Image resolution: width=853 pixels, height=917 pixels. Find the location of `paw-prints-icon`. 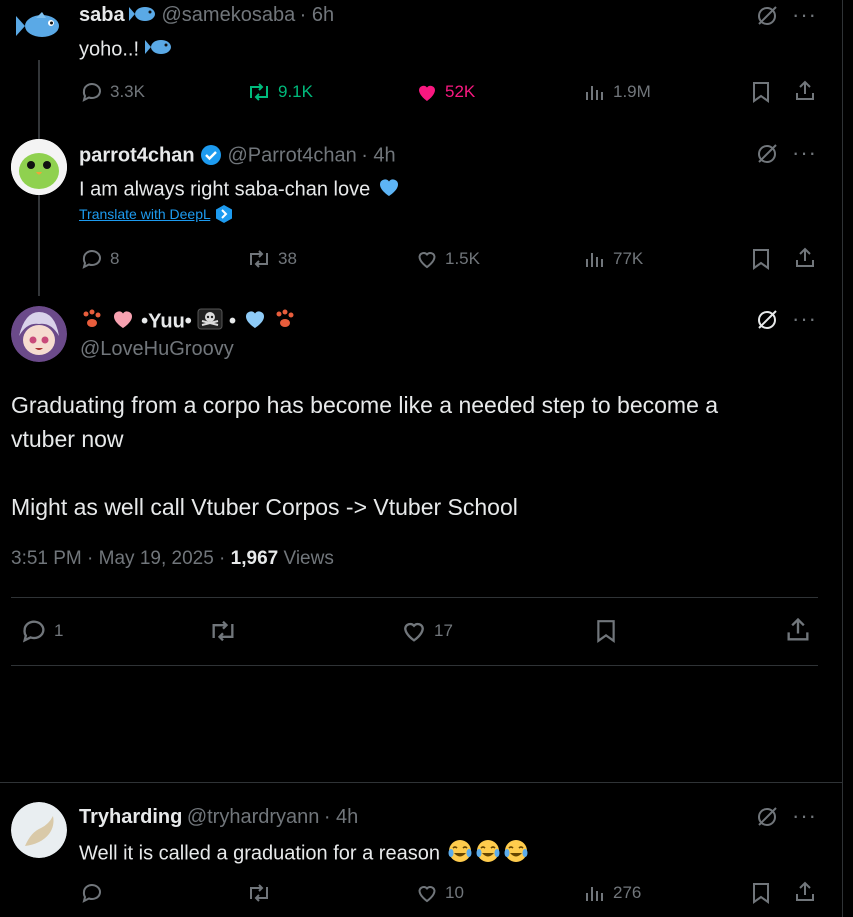

paw-prints-icon is located at coordinates (285, 322).